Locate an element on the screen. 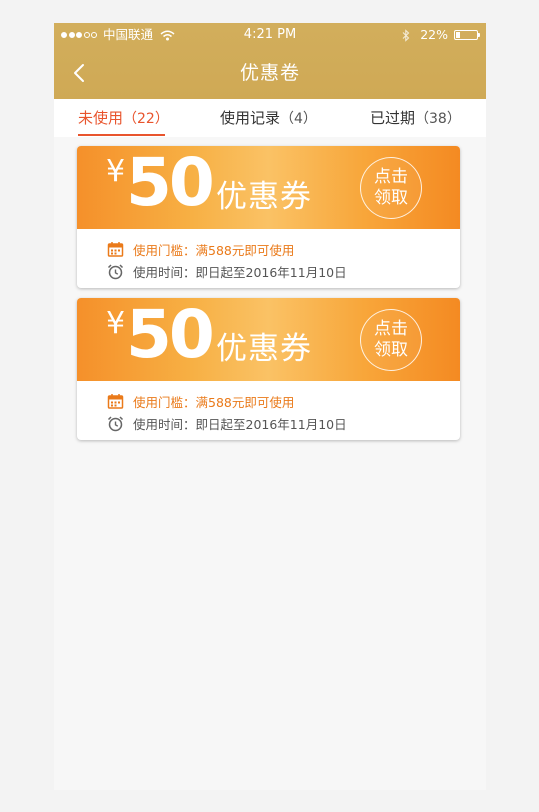 This screenshot has height=812, width=539. header: 中国联通 4:21 PM 22% 优惠卷 is located at coordinates (270, 61).